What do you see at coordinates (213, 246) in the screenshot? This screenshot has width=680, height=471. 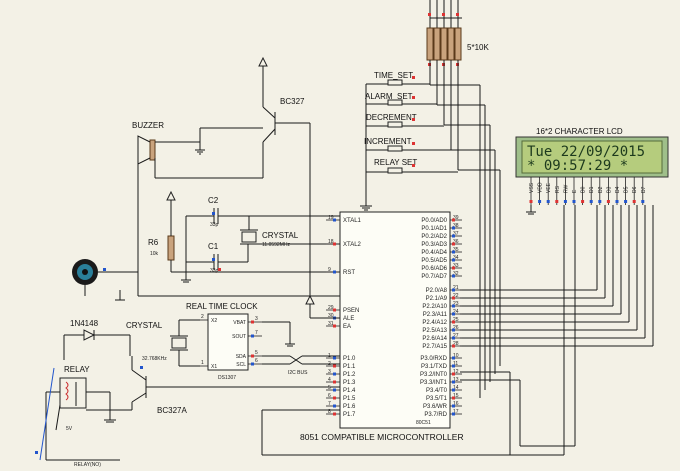 I see `c1-label: C1` at bounding box center [213, 246].